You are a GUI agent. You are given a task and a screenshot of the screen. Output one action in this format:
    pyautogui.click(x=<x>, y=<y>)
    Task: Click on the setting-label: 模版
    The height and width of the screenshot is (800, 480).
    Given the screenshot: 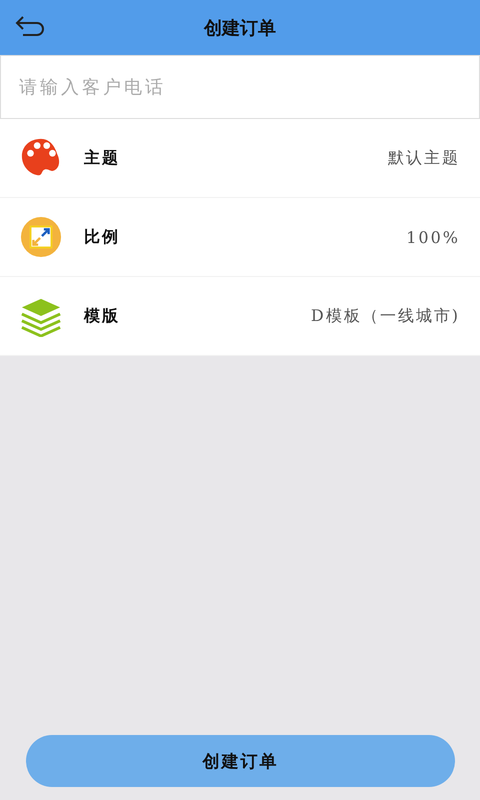 What is the action you would take?
    pyautogui.click(x=102, y=316)
    